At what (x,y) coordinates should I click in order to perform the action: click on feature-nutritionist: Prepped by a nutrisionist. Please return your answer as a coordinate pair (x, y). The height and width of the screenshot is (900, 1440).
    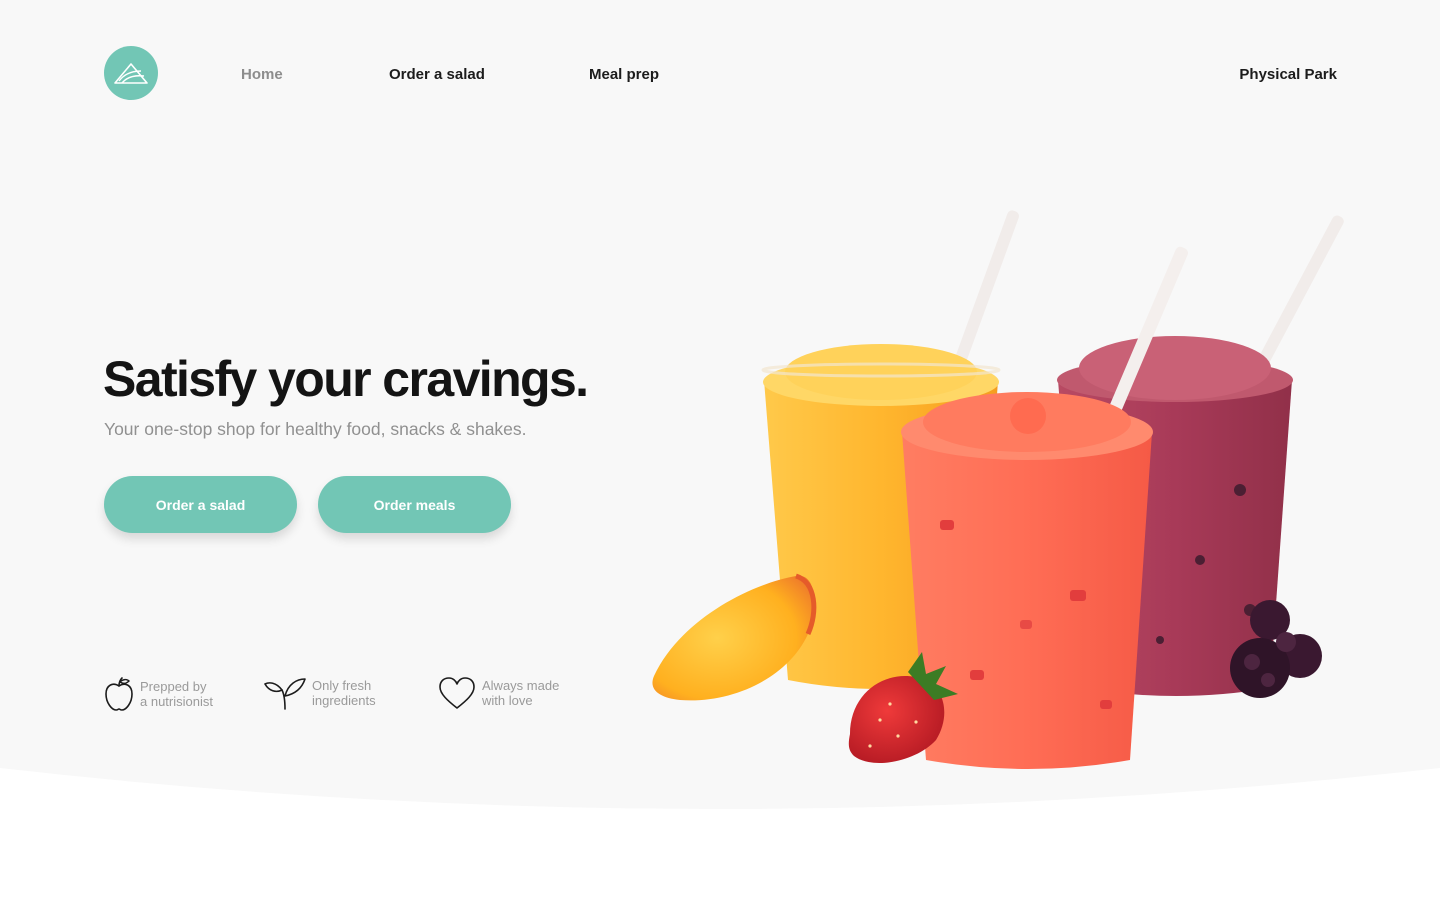
    Looking at the image, I should click on (158, 694).